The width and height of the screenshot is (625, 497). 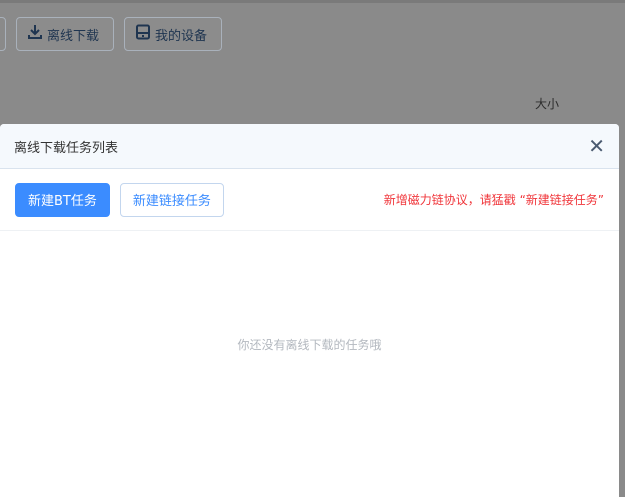 What do you see at coordinates (312, 1) in the screenshot?
I see `top-divider` at bounding box center [312, 1].